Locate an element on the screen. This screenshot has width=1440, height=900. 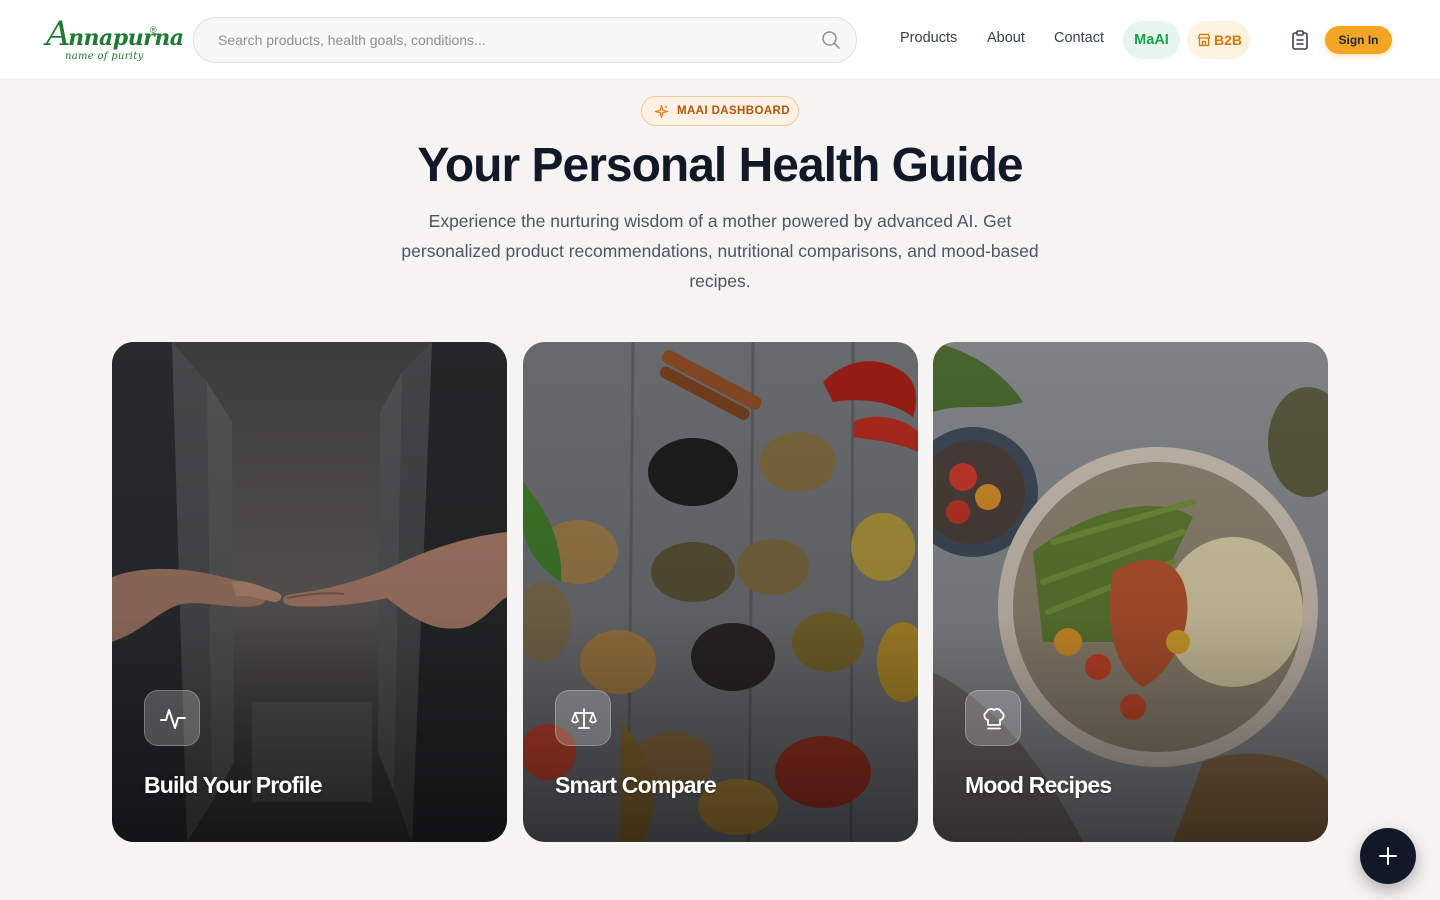
page-title: Your Personal Health Guide is located at coordinates (720, 165).